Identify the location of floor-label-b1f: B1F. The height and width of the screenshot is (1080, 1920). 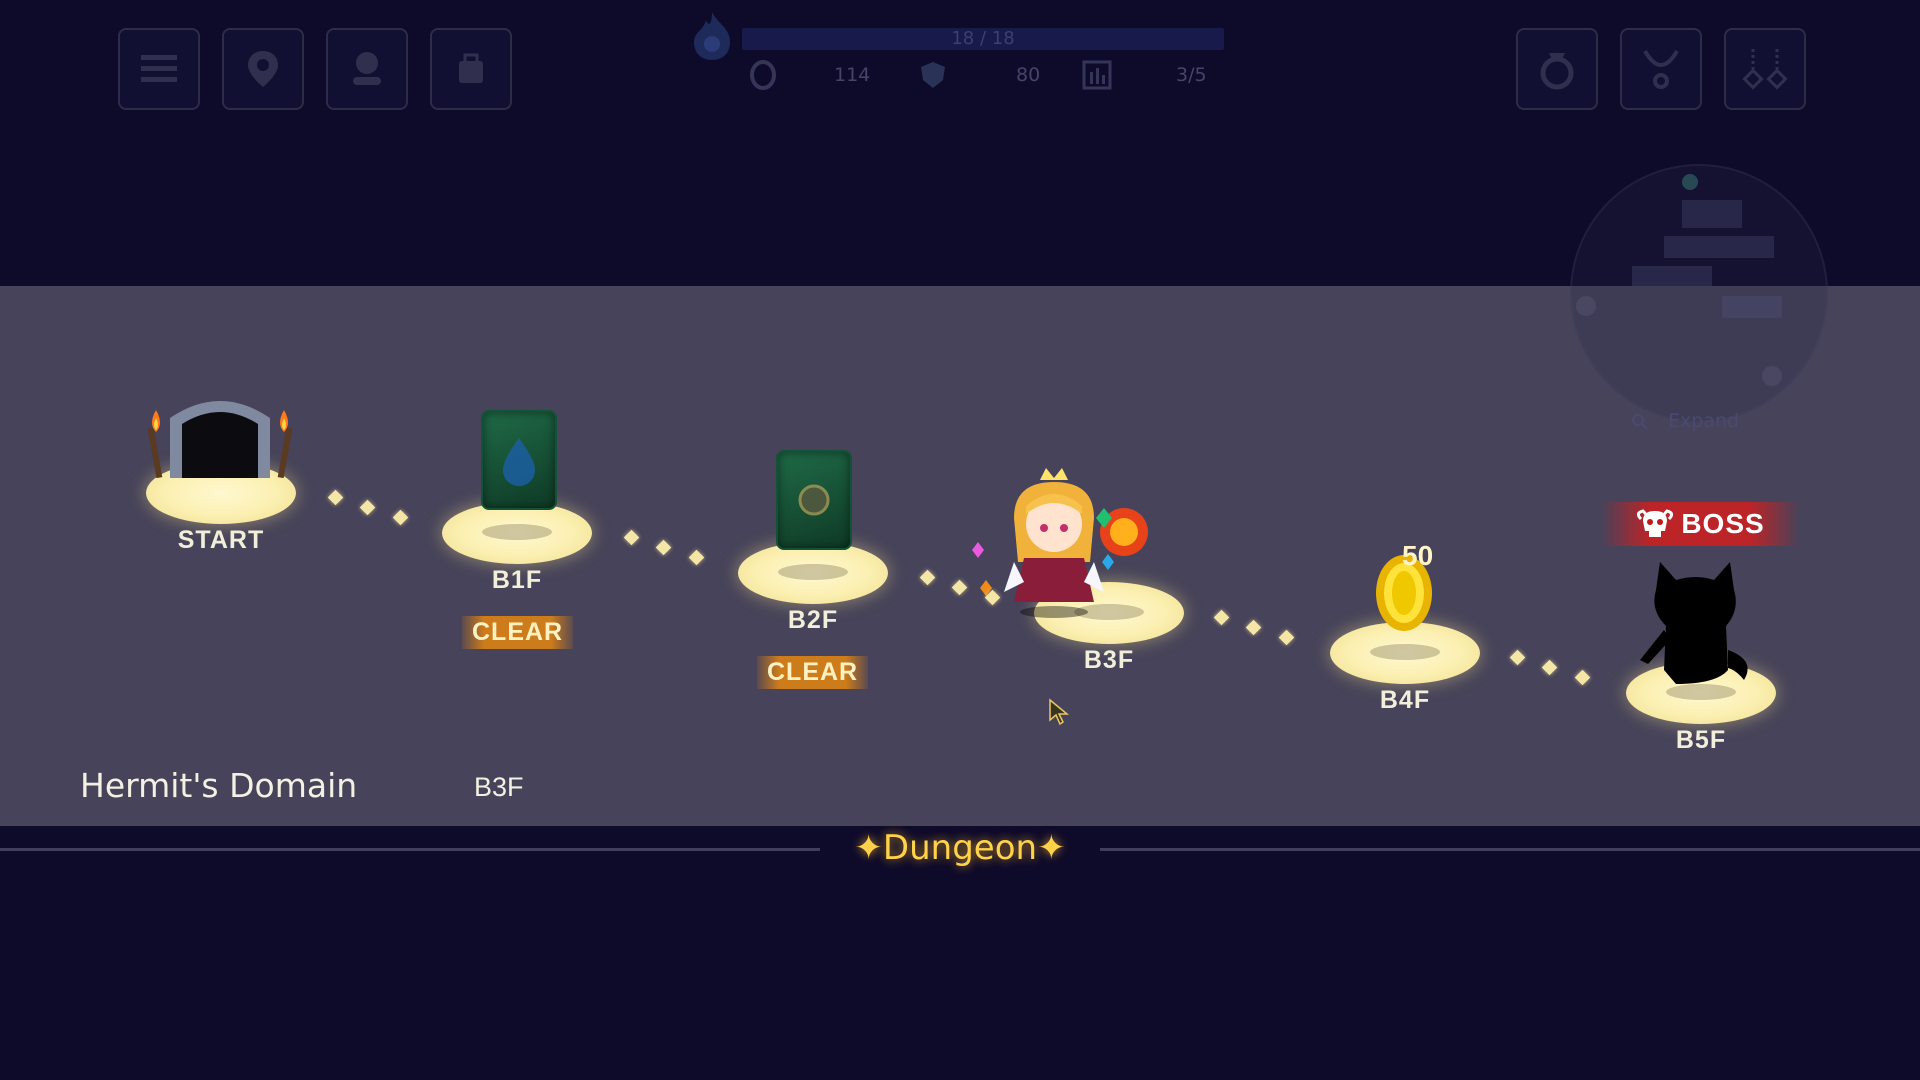
(517, 580).